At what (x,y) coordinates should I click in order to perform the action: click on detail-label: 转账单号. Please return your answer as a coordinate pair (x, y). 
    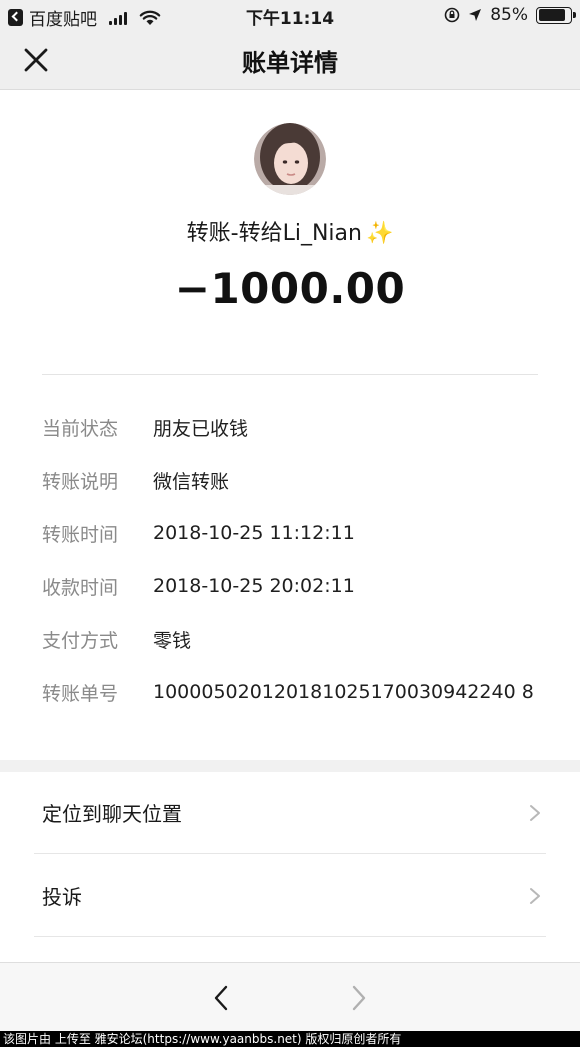
    Looking at the image, I should click on (80, 693).